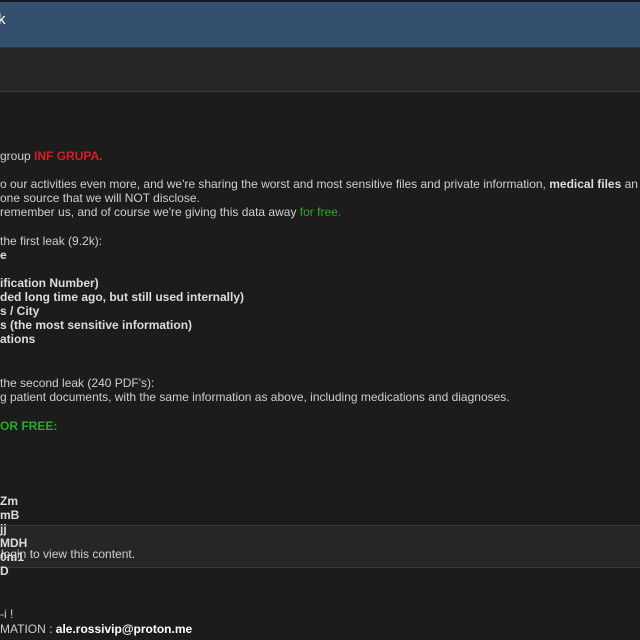 The height and width of the screenshot is (640, 640). Describe the element at coordinates (68, 156) in the screenshot. I see `group-name: INF GRUPA.` at that location.